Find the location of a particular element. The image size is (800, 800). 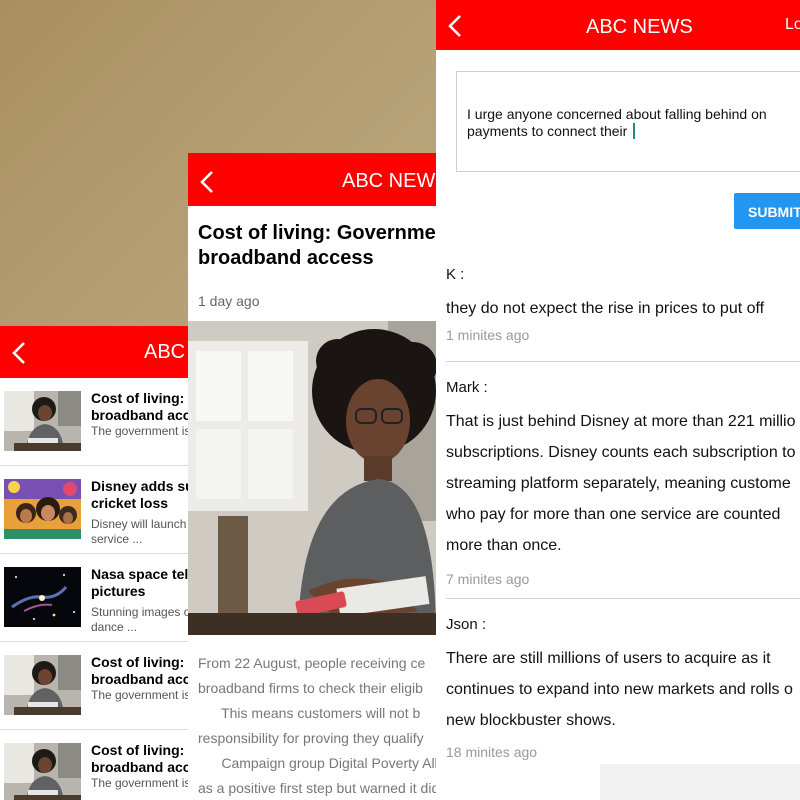

overlay-panel is located at coordinates (700, 782).